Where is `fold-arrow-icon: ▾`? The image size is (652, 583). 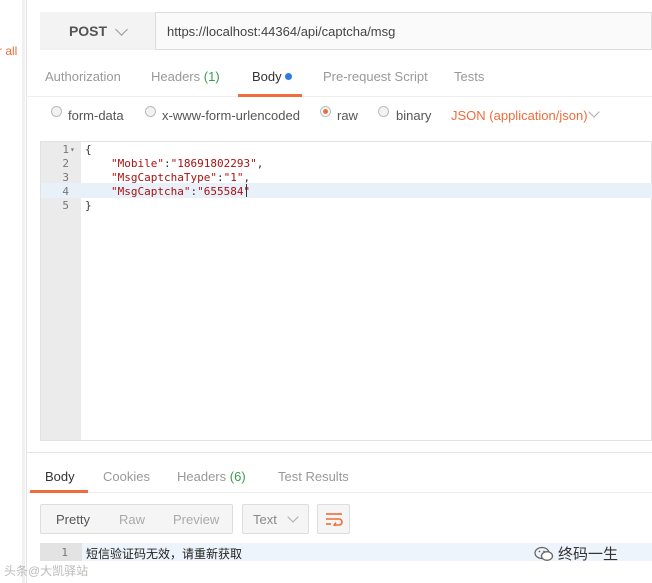
fold-arrow-icon: ▾ is located at coordinates (72, 149).